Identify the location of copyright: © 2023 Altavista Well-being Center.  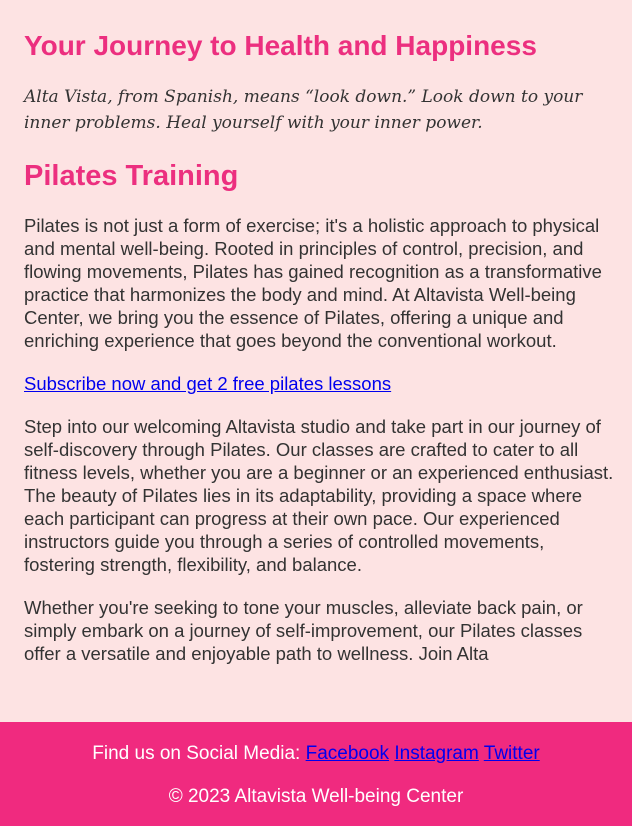
(316, 796).